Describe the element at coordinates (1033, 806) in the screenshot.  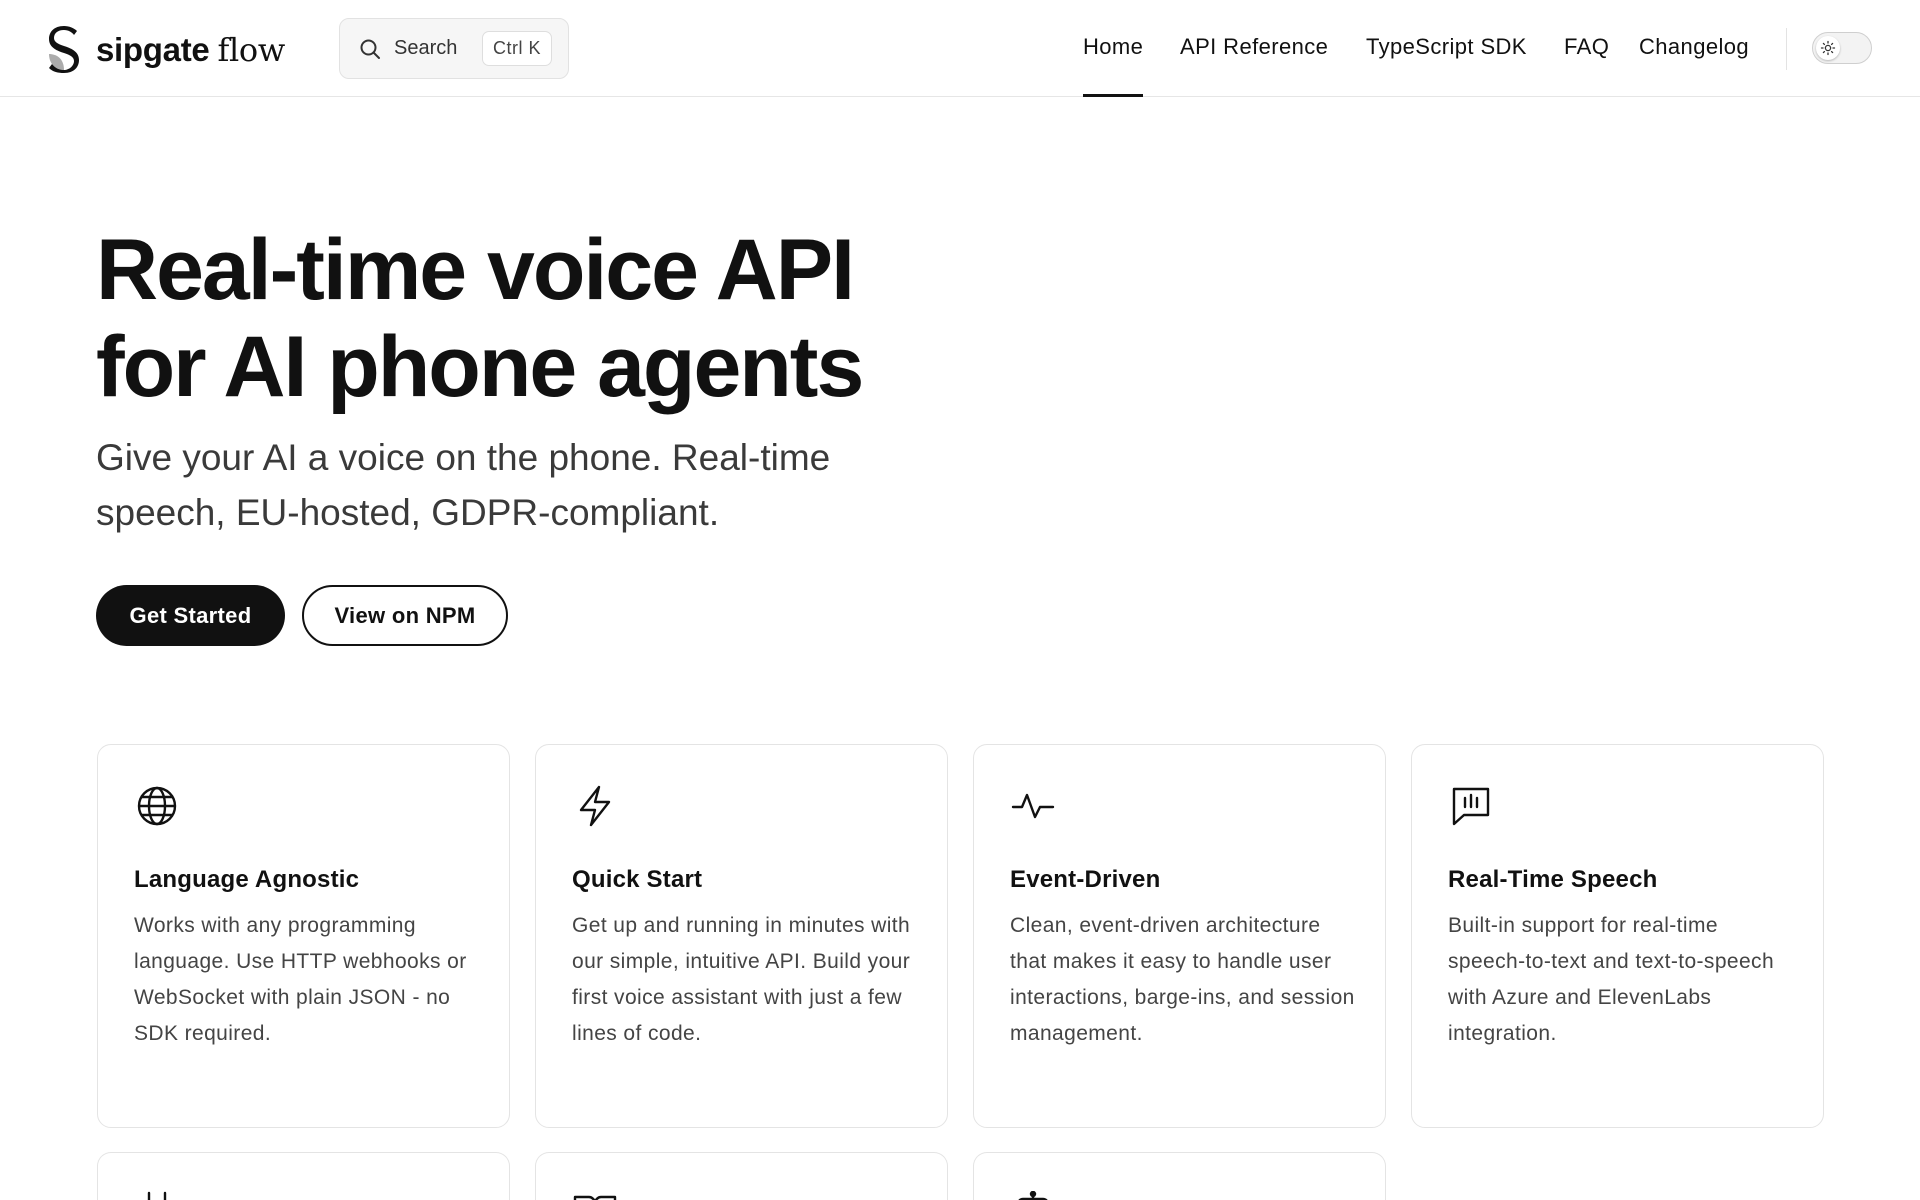
I see `activity-icon` at that location.